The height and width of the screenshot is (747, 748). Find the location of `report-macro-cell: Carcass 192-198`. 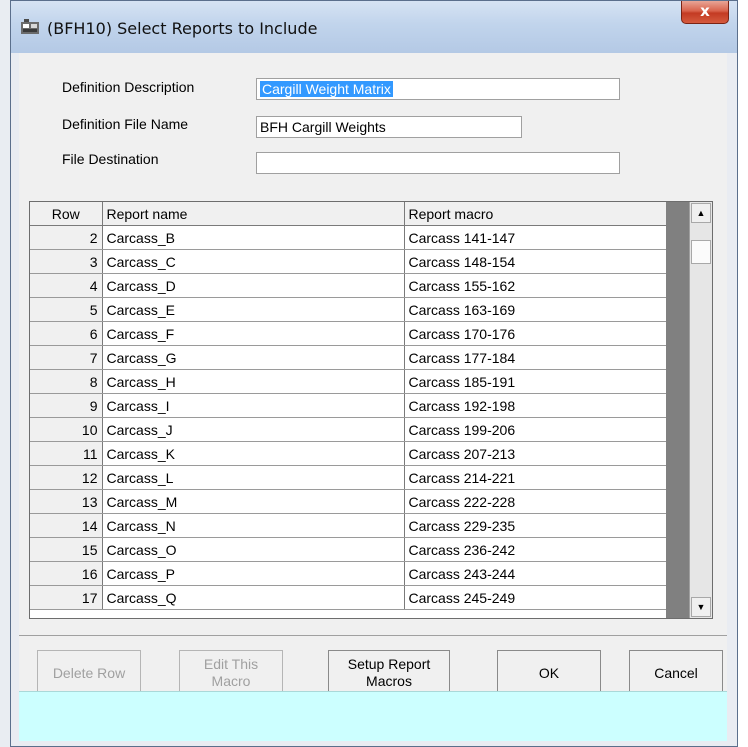

report-macro-cell: Carcass 192-198 is located at coordinates (536, 405).